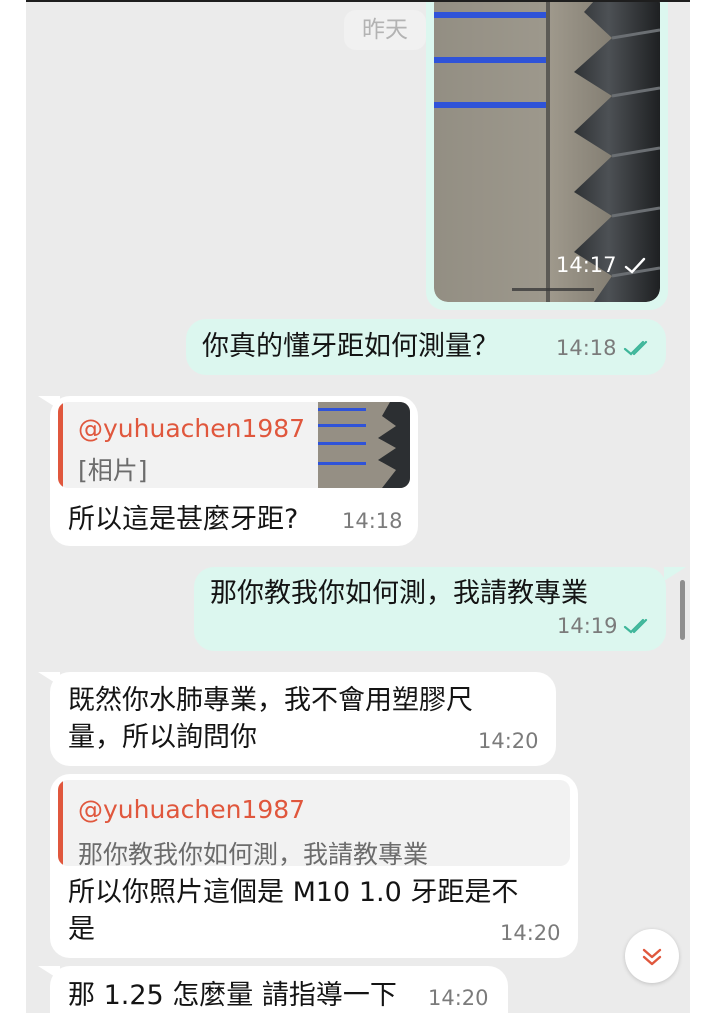 This screenshot has width=720, height=1013. I want to click on message-time: 14:19, so click(587, 626).